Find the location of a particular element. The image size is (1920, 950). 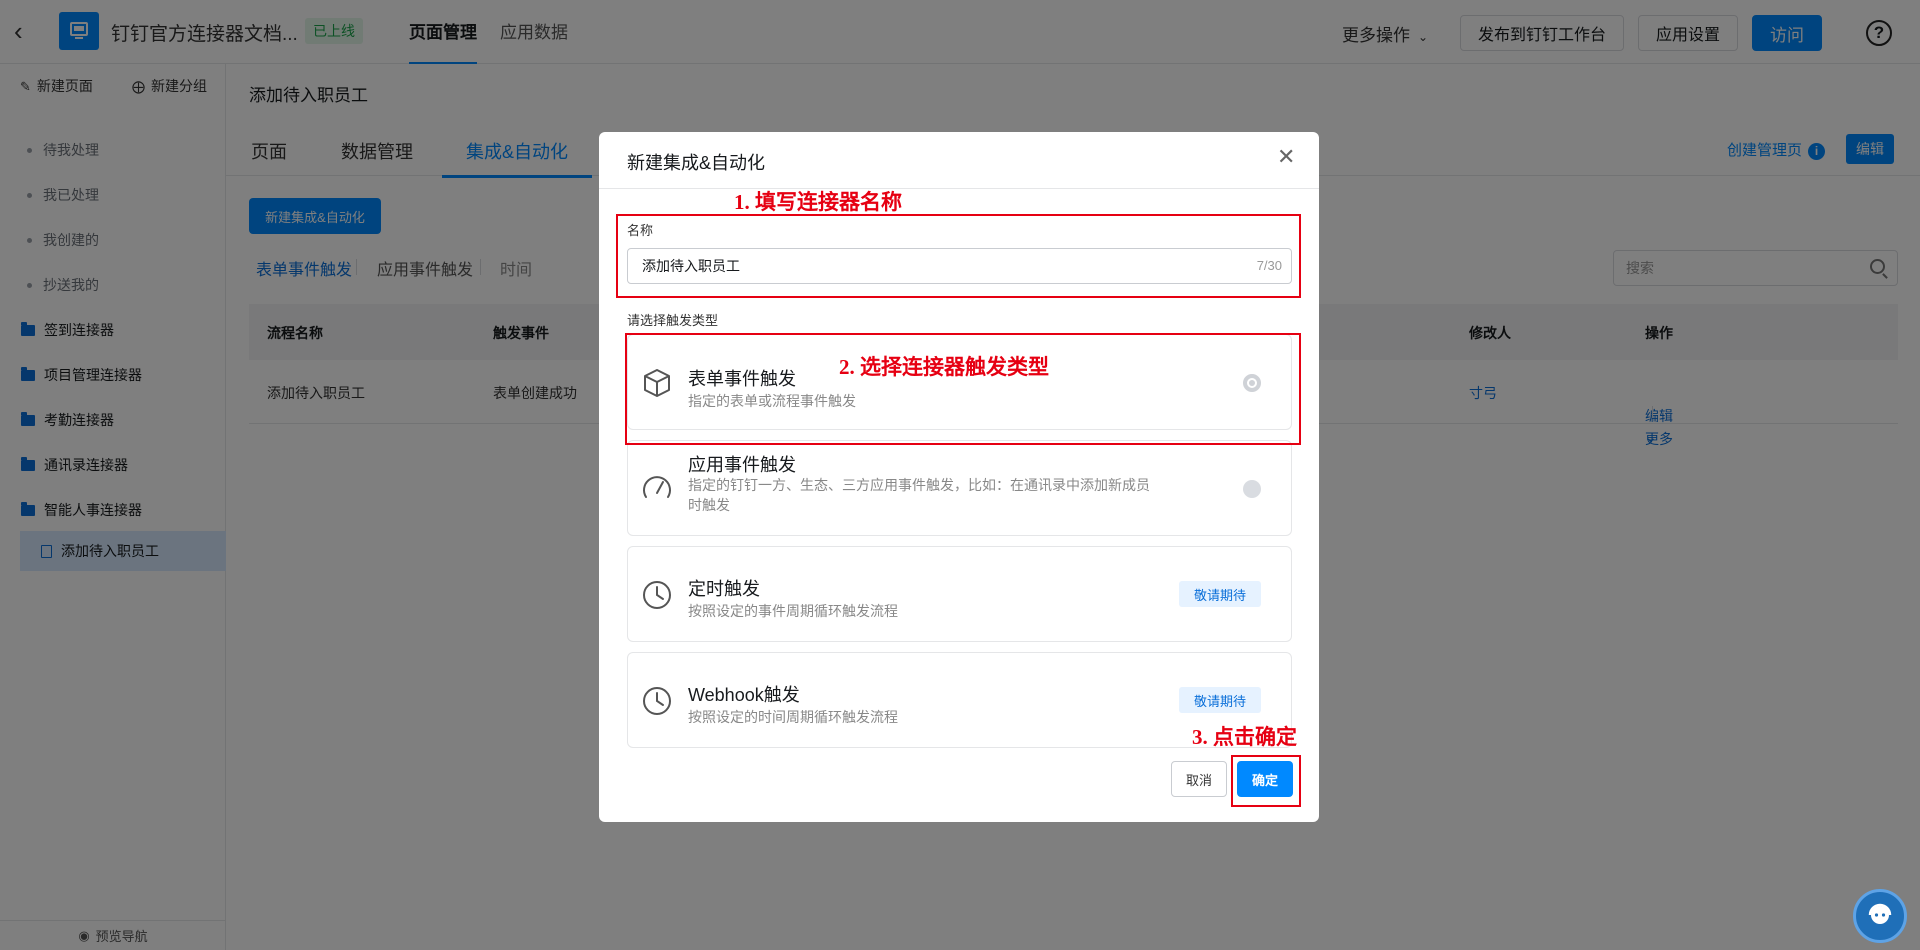

option-title: 应用事件触发 is located at coordinates (742, 465).